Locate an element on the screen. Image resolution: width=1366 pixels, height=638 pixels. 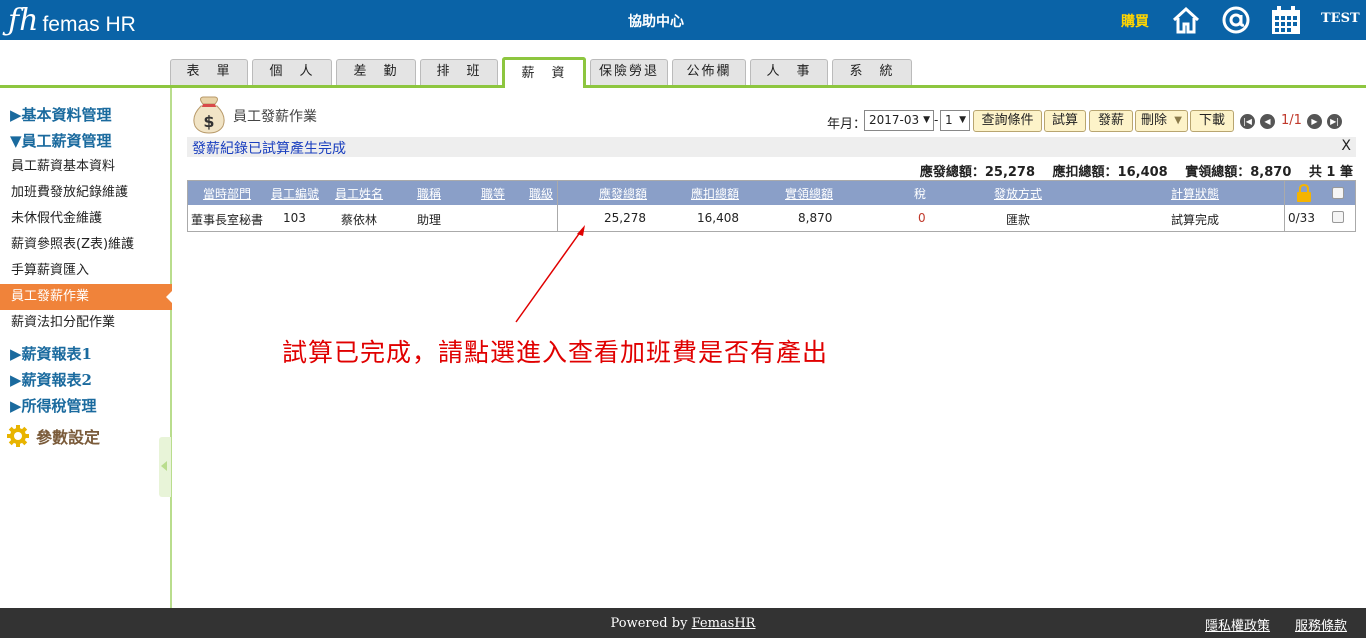
col-gross: 應發總額 is located at coordinates (623, 193).